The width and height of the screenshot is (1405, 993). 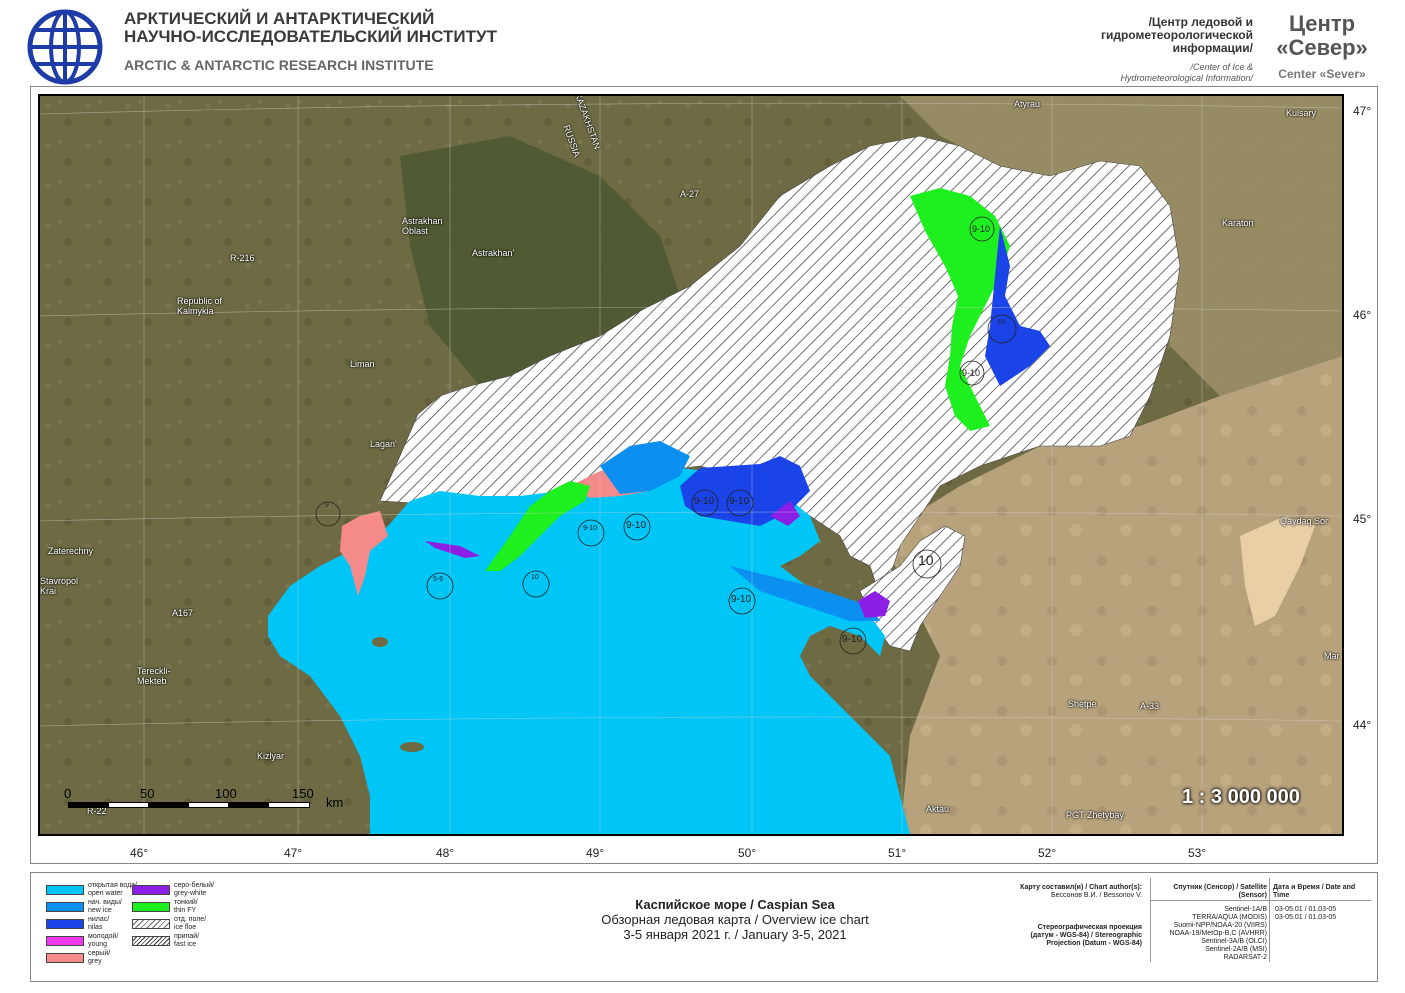 I want to click on source-sat: Suomi-NPP/NOAA-20 (VIIRS), so click(x=1220, y=925).